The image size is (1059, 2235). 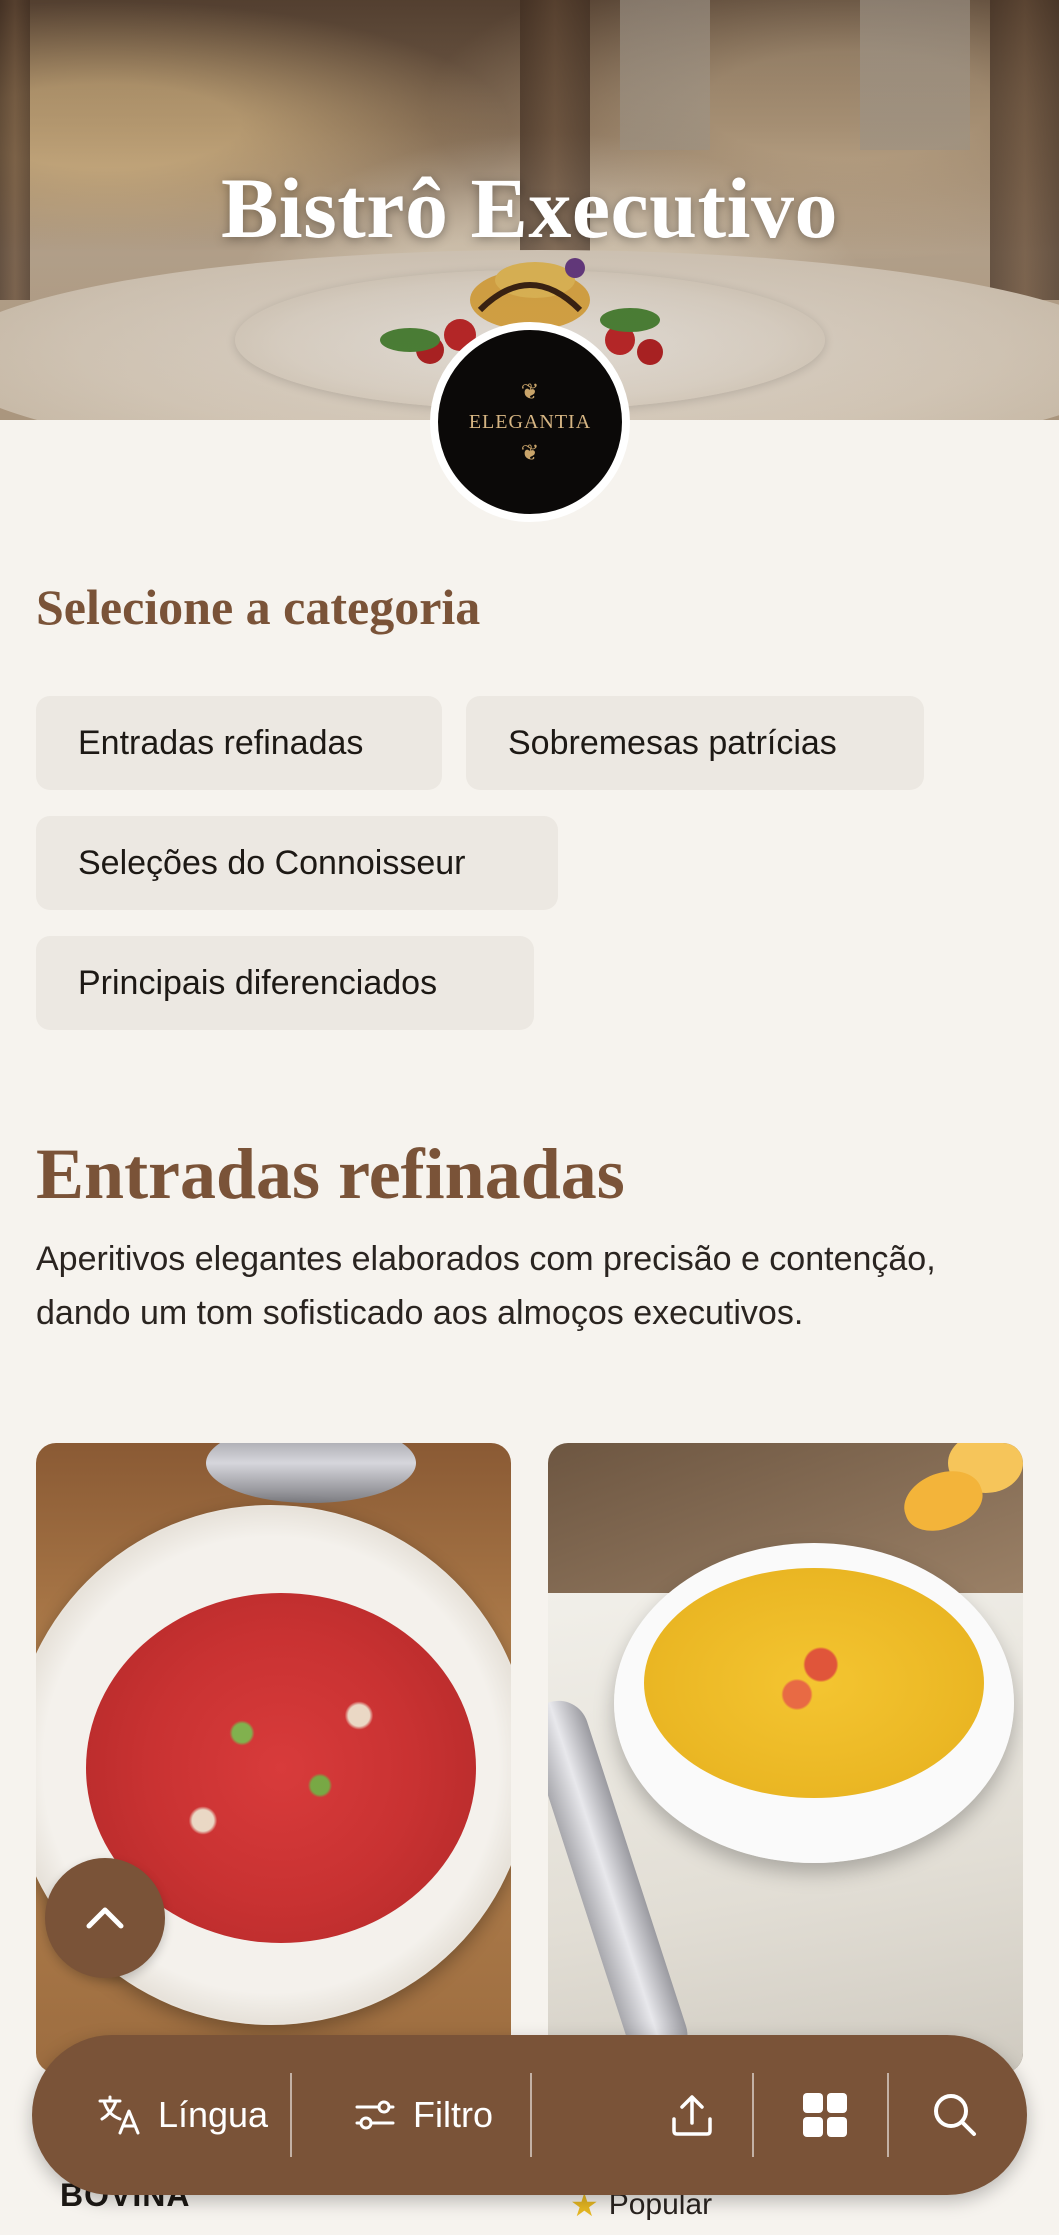 I want to click on restaurant-title: Bistrô Executivo, so click(x=529, y=208).